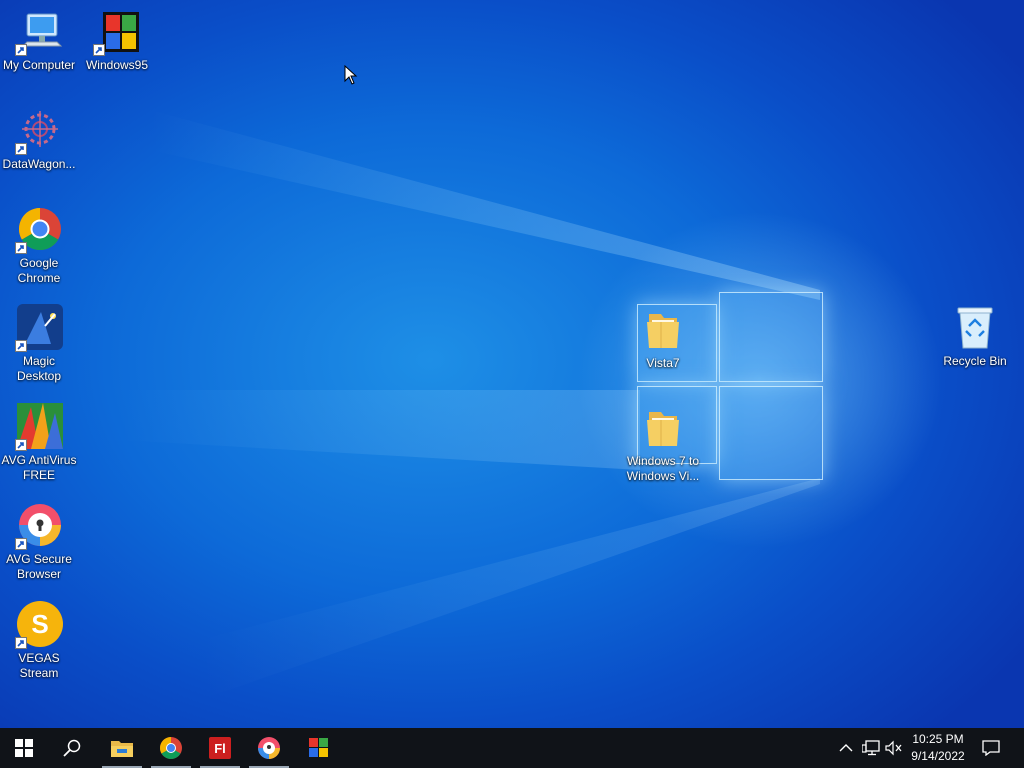 The width and height of the screenshot is (1024, 768). I want to click on network-tray-button, so click(871, 748).